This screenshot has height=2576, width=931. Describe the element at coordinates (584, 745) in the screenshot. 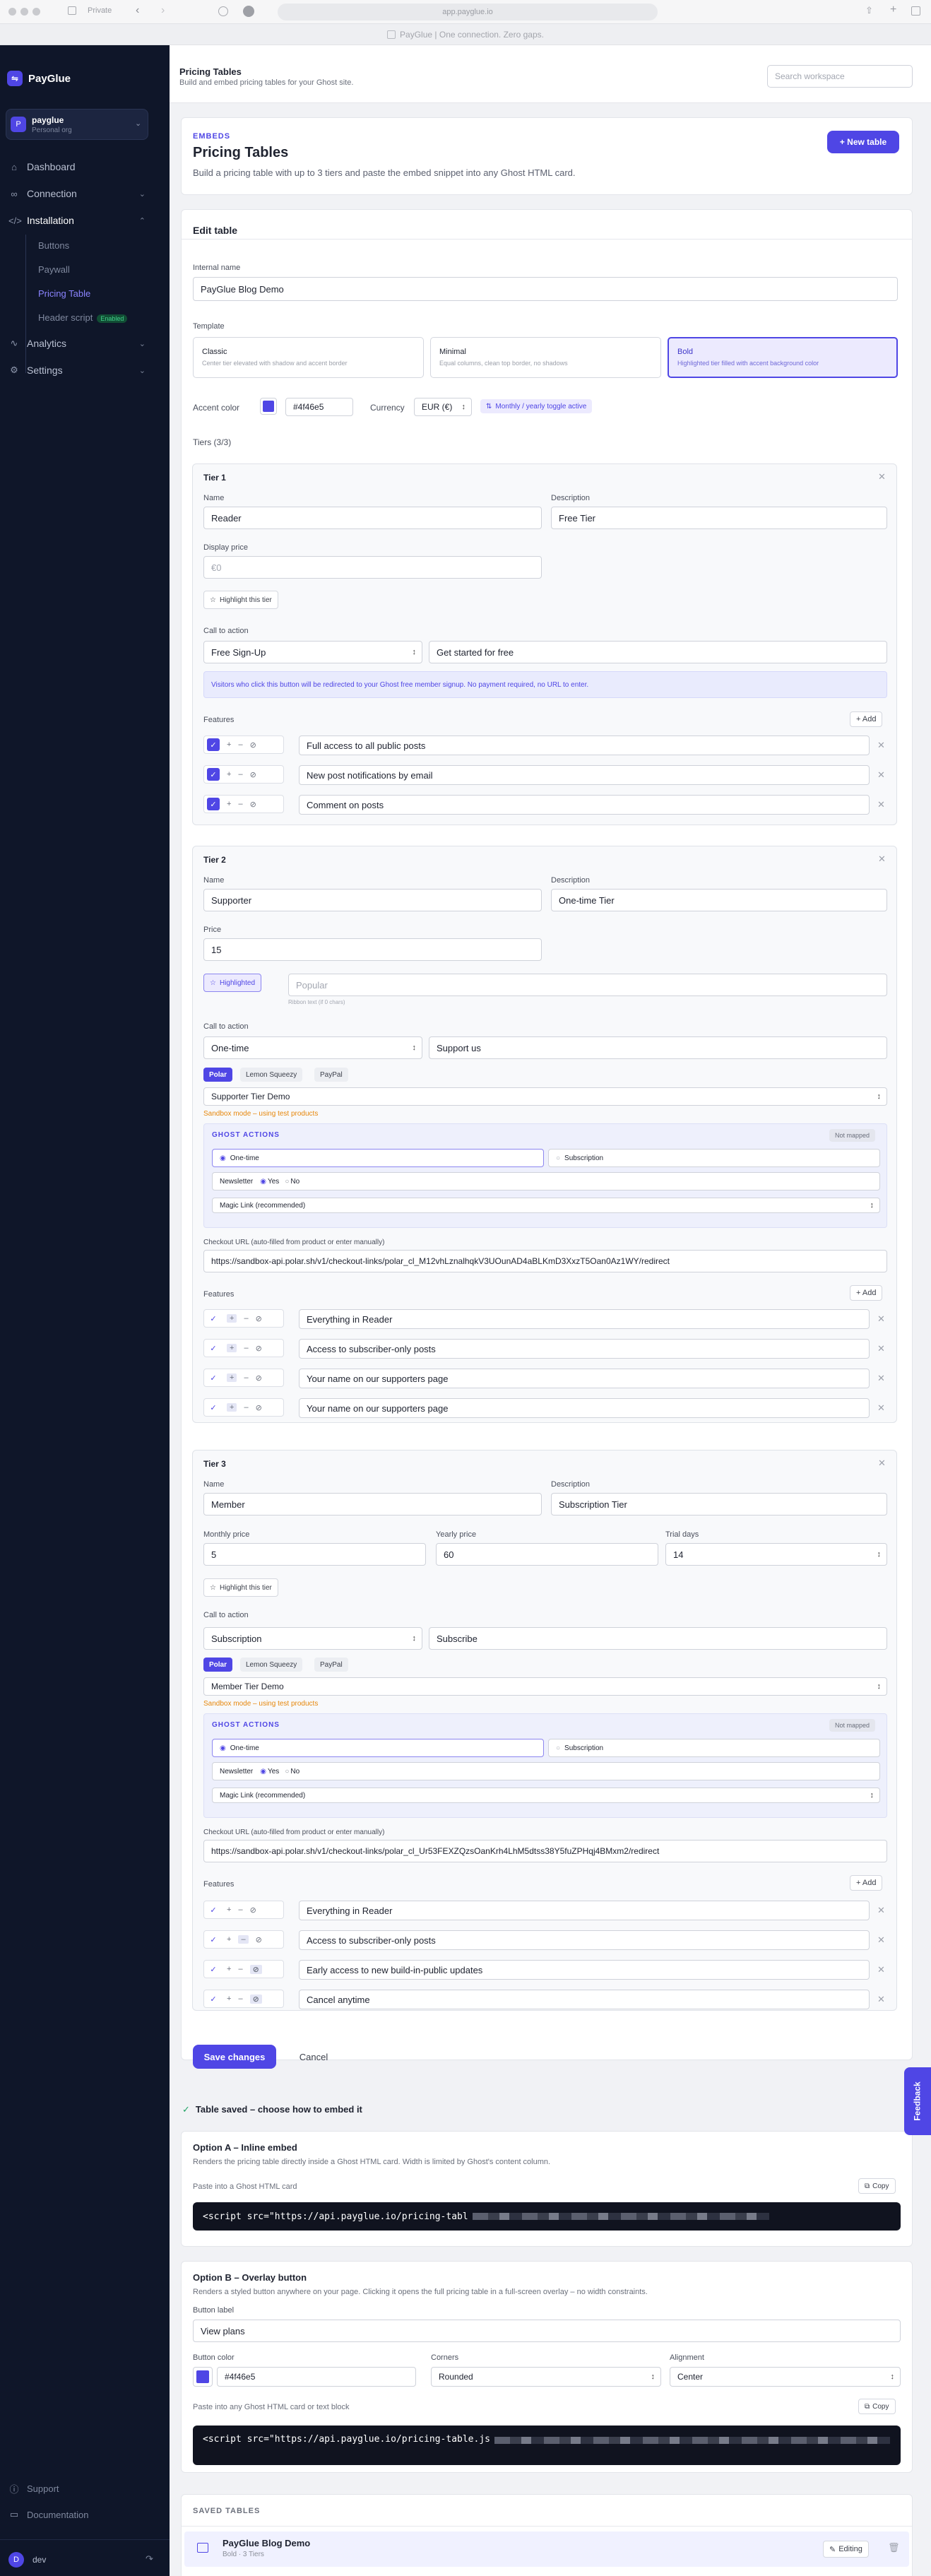

I see `feature-input: Full access to all public posts` at that location.